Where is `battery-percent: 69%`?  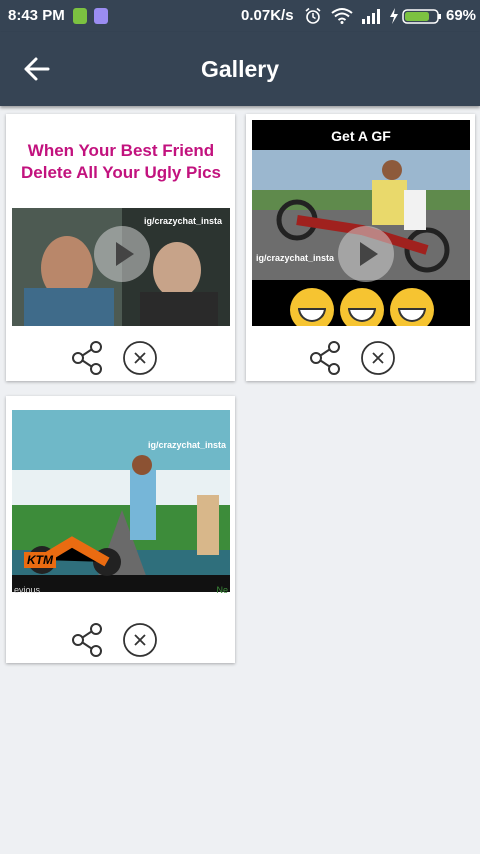 battery-percent: 69% is located at coordinates (461, 15).